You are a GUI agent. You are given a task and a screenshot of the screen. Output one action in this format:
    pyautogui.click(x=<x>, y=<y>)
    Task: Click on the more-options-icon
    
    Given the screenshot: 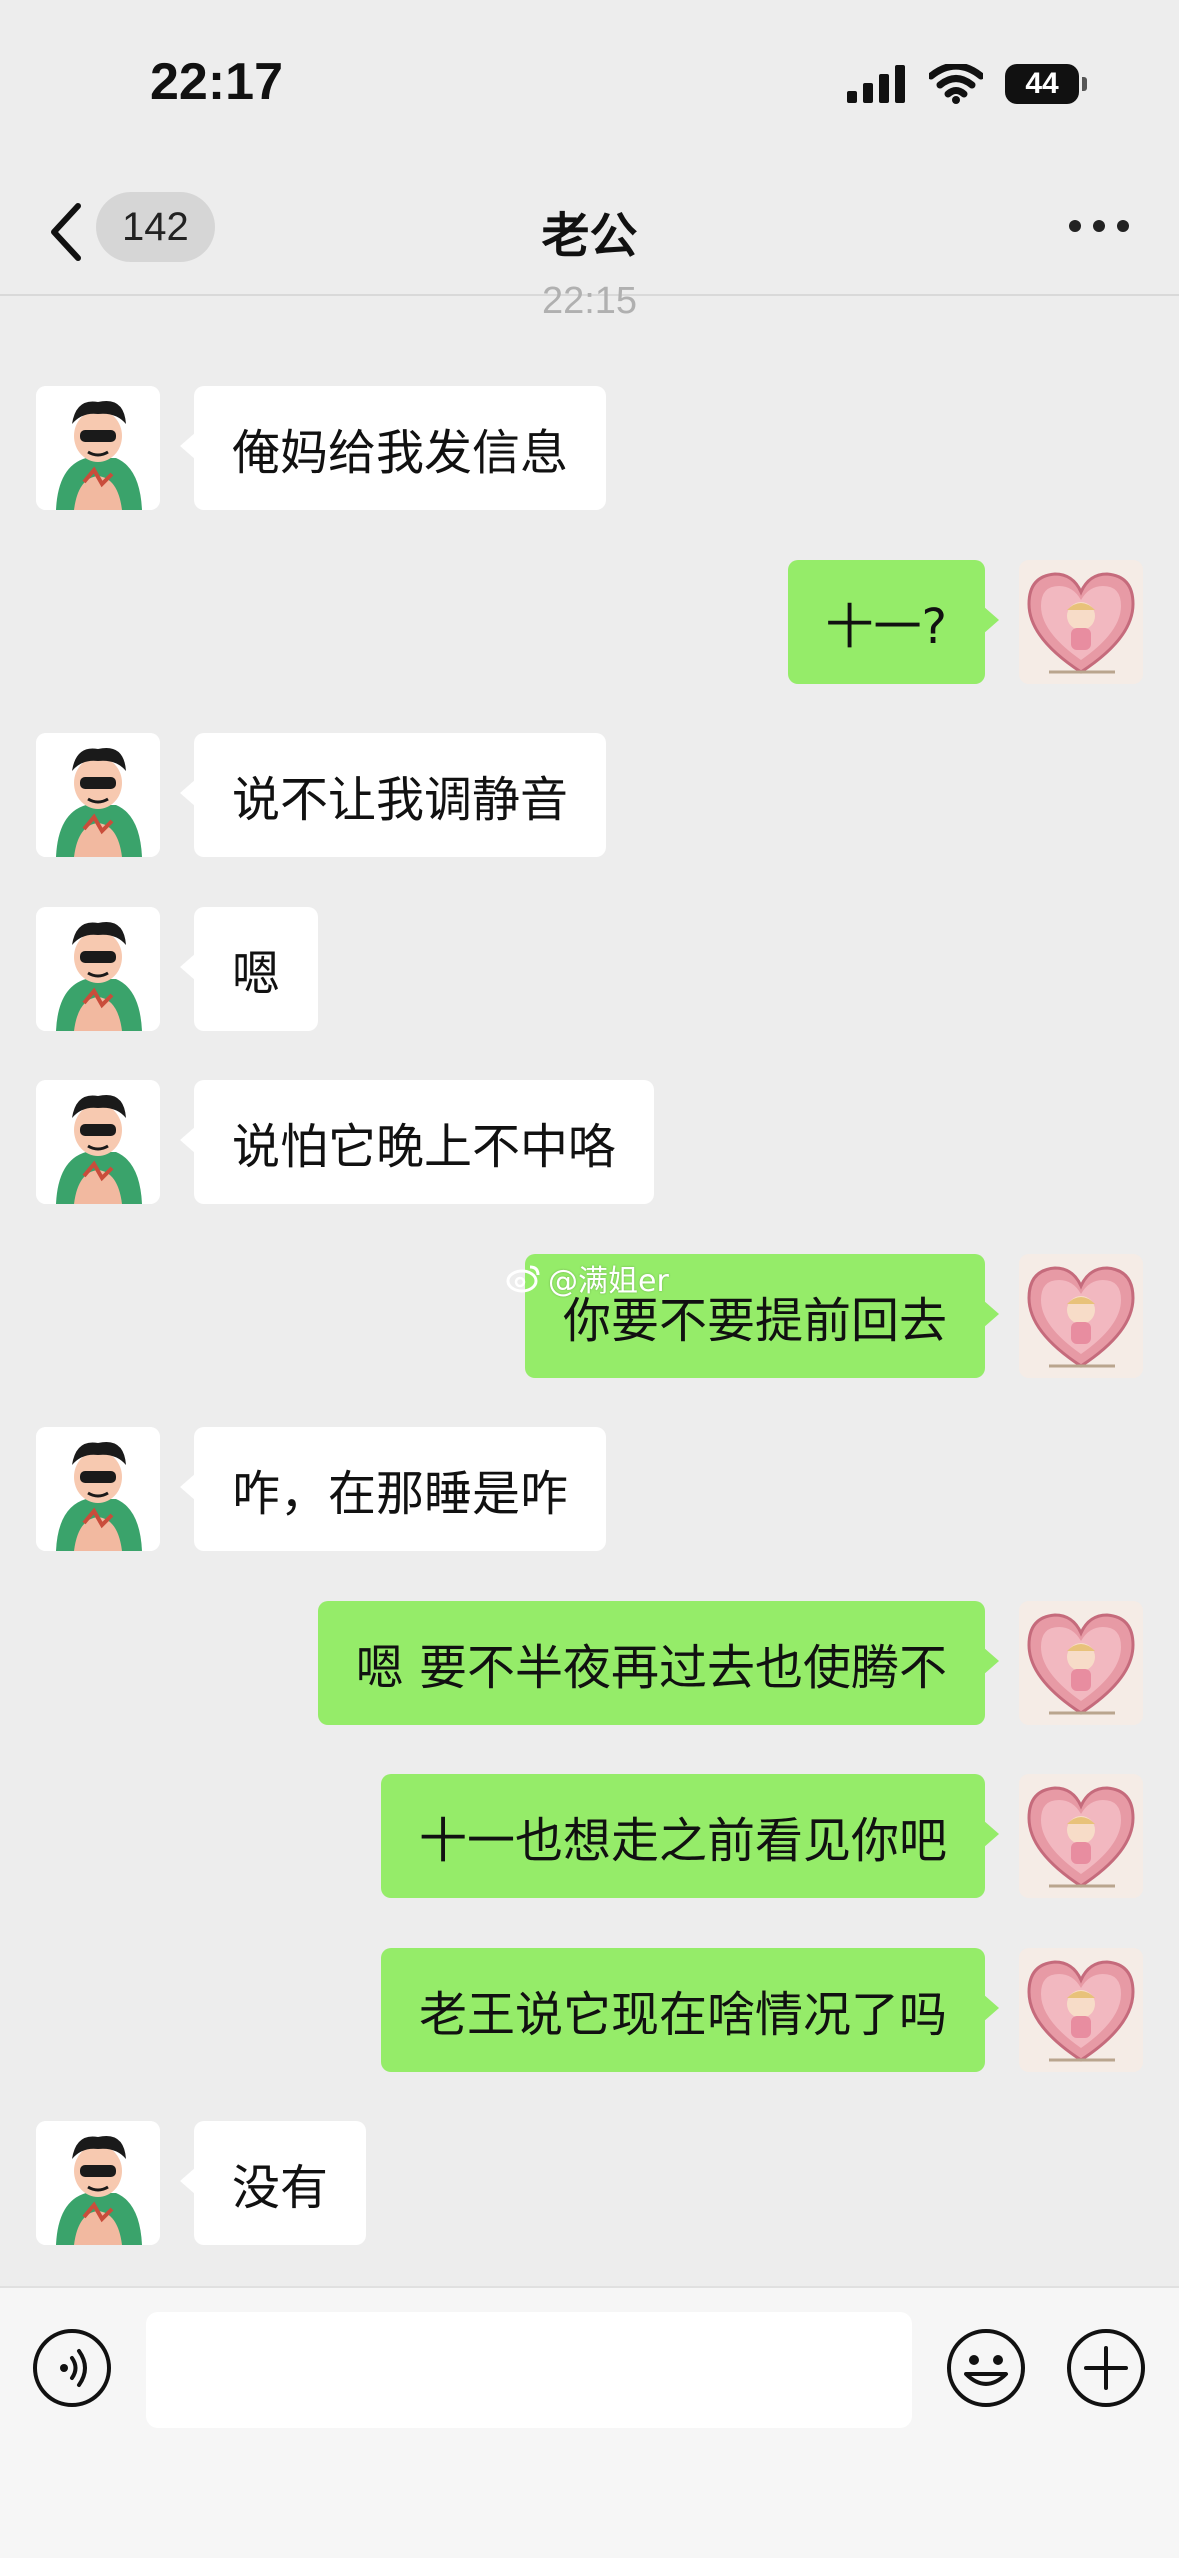 What is the action you would take?
    pyautogui.click(x=1099, y=226)
    